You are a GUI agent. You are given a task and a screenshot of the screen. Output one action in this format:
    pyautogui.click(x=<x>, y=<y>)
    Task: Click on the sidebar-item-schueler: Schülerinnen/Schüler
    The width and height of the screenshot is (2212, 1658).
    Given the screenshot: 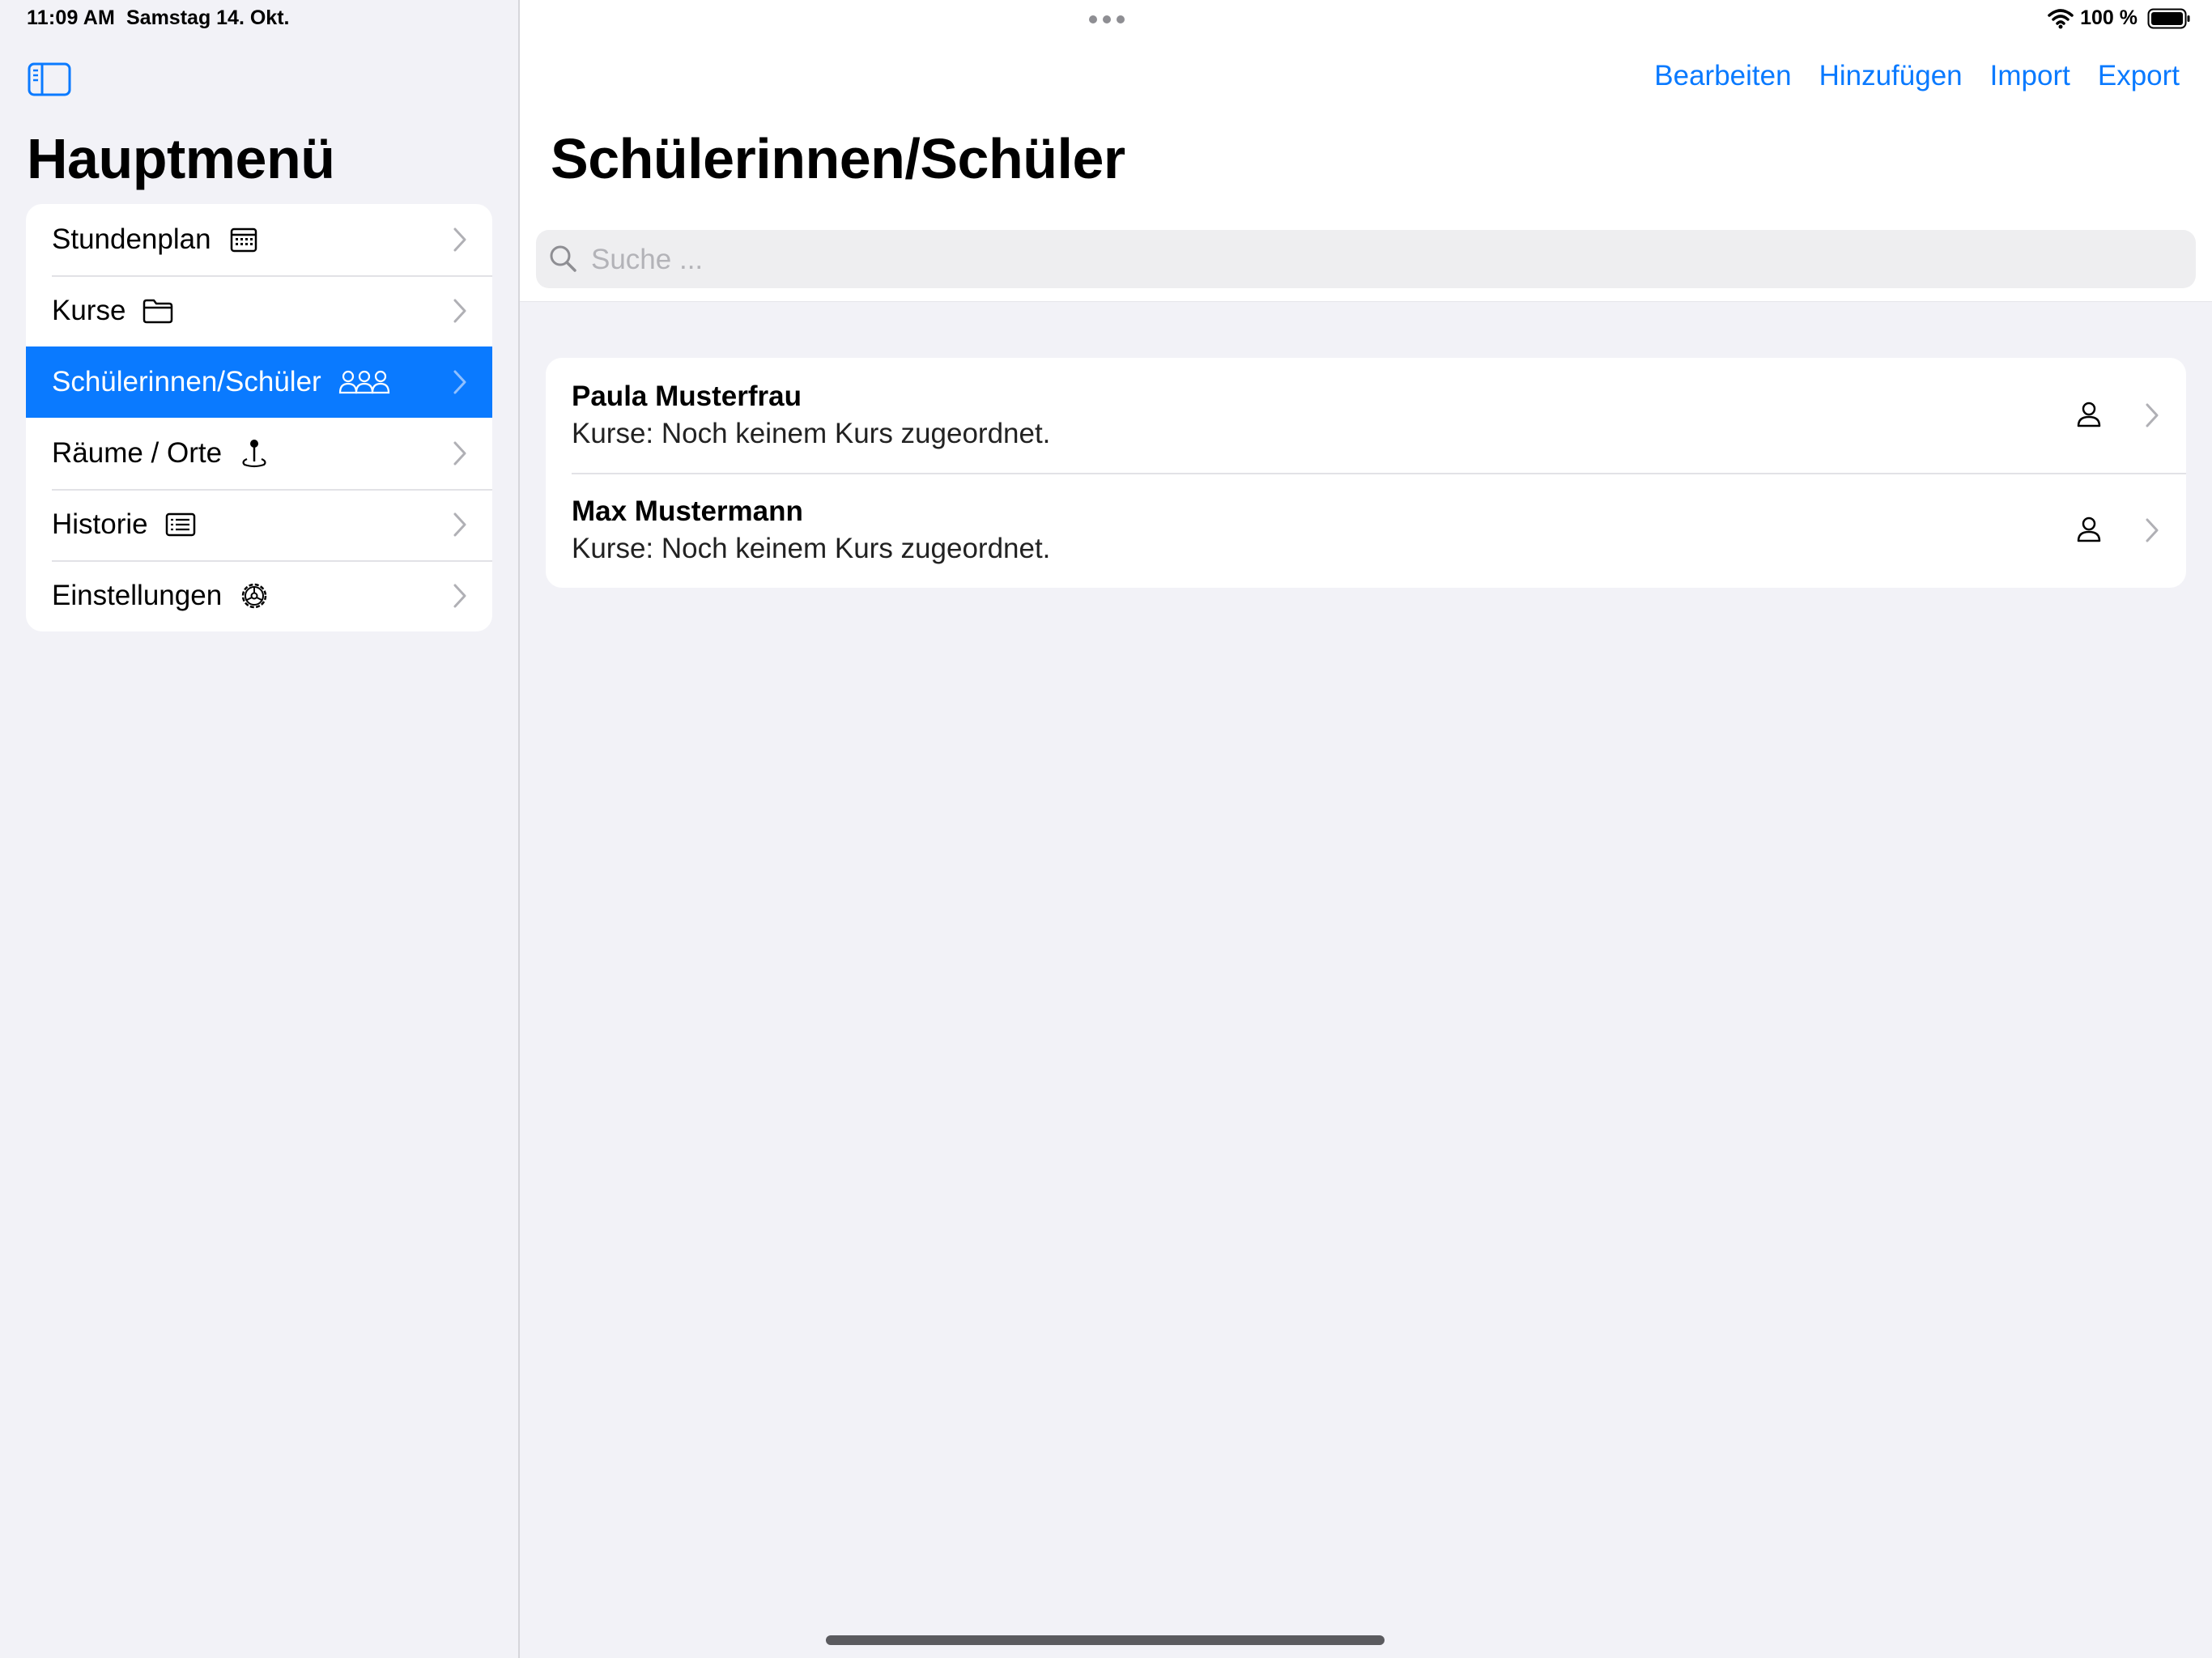 What is the action you would take?
    pyautogui.click(x=259, y=382)
    